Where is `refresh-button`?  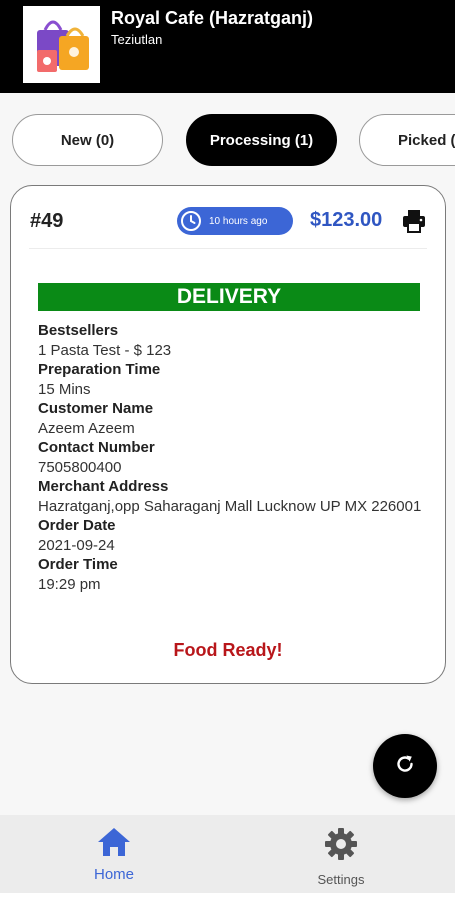
refresh-button is located at coordinates (405, 766).